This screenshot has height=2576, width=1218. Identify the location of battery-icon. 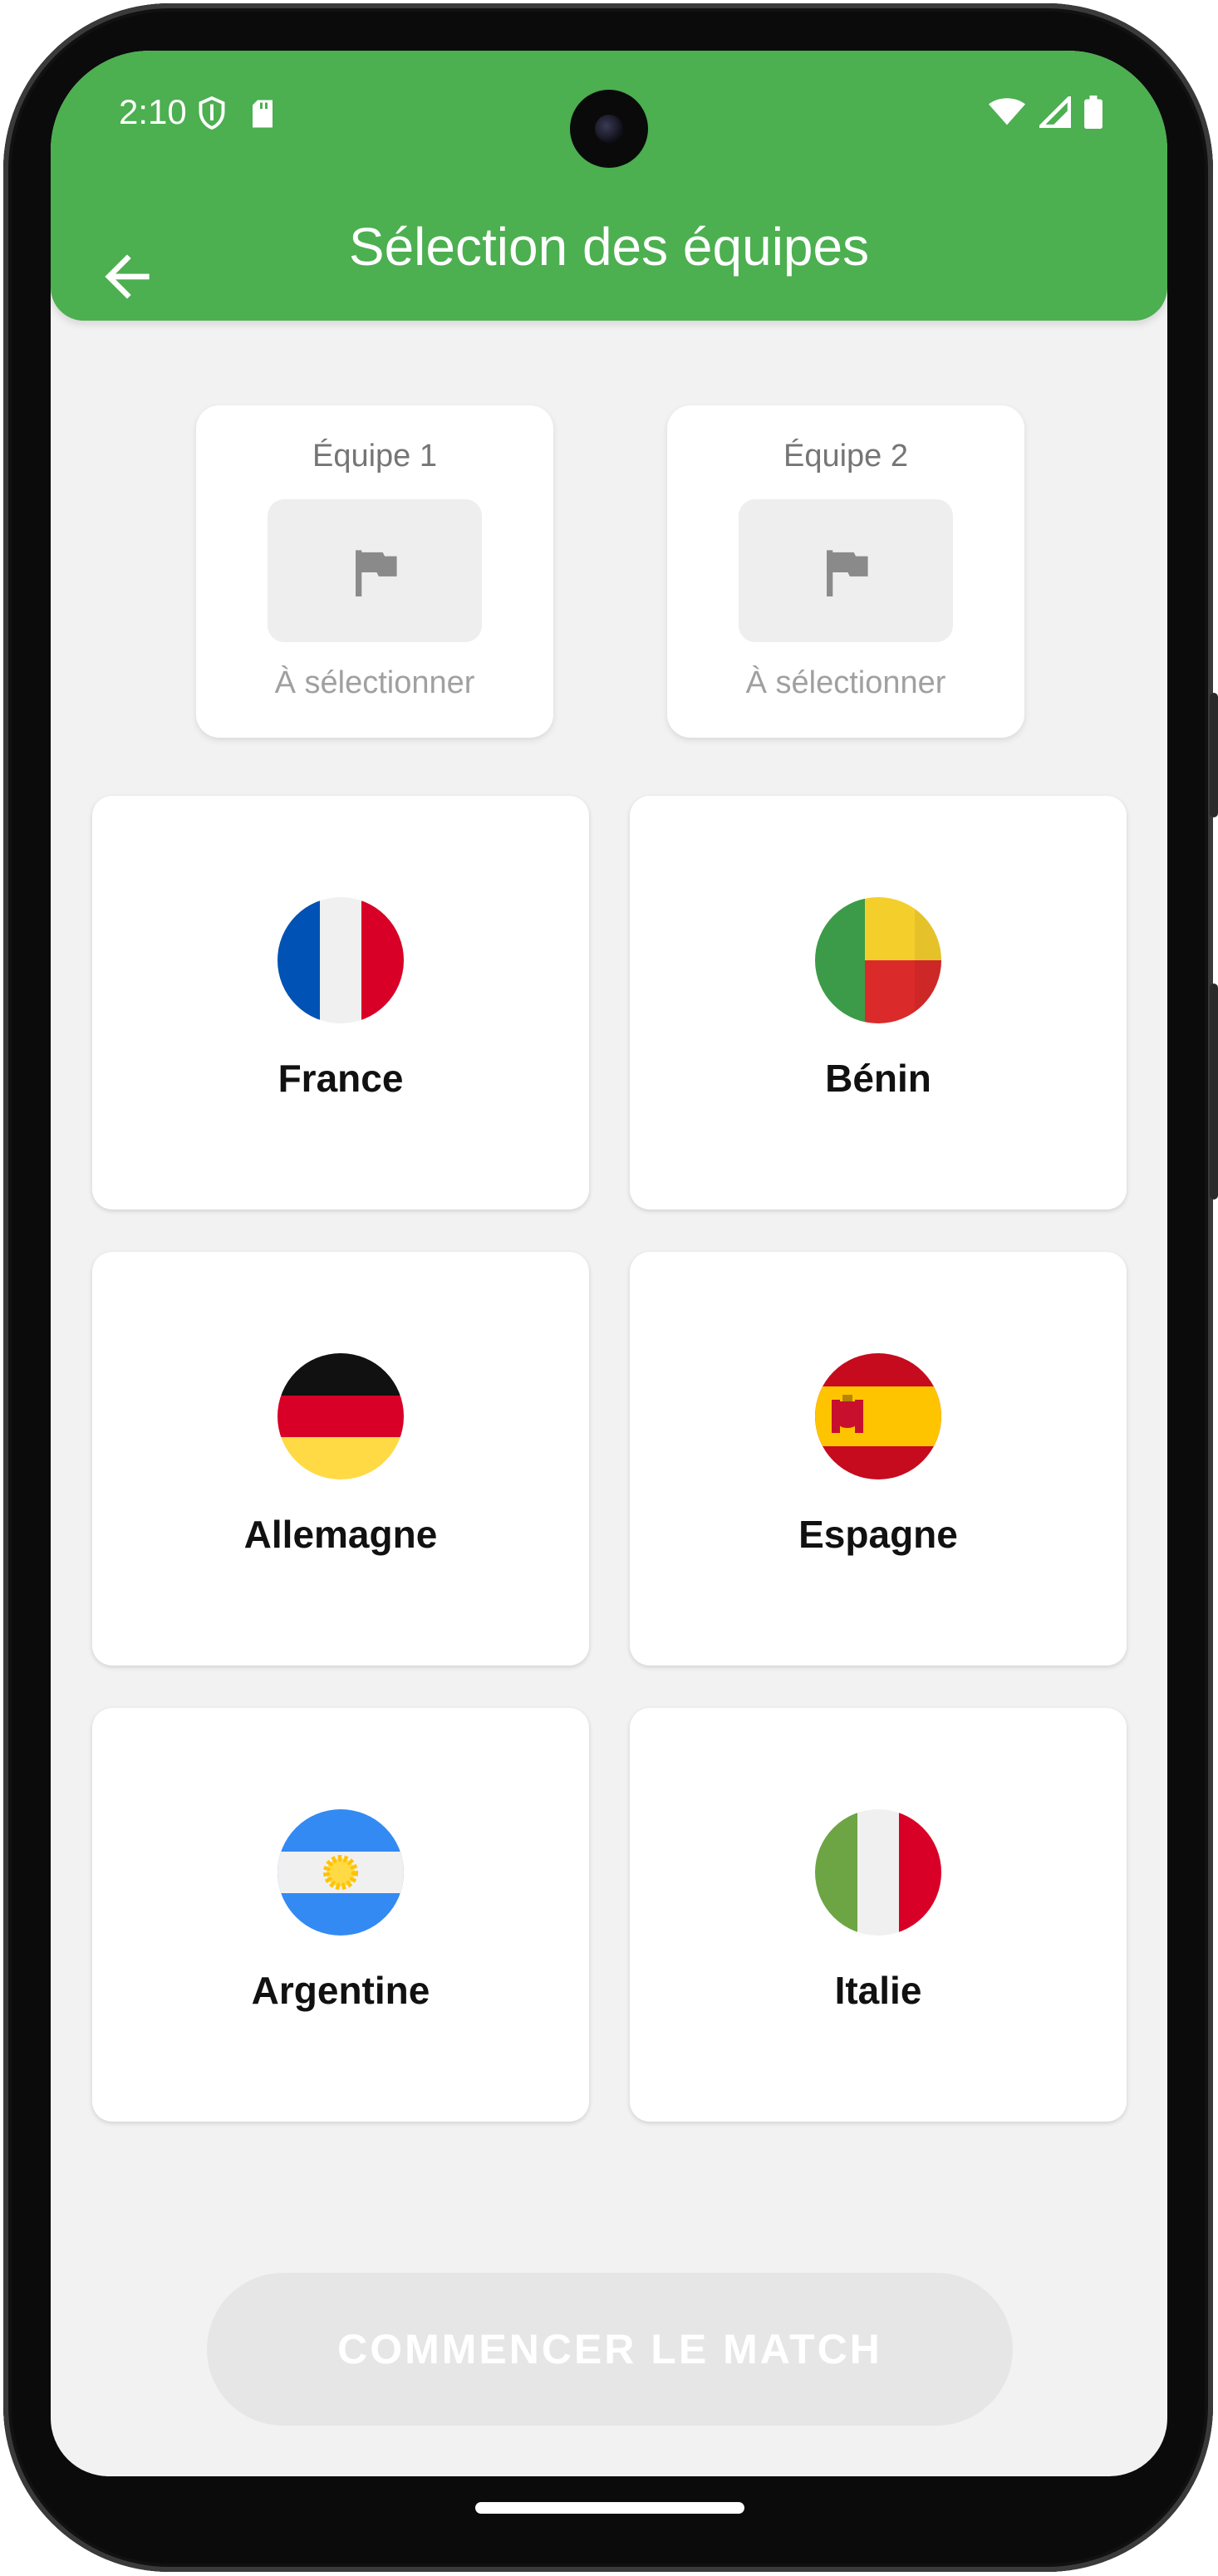
(1093, 114).